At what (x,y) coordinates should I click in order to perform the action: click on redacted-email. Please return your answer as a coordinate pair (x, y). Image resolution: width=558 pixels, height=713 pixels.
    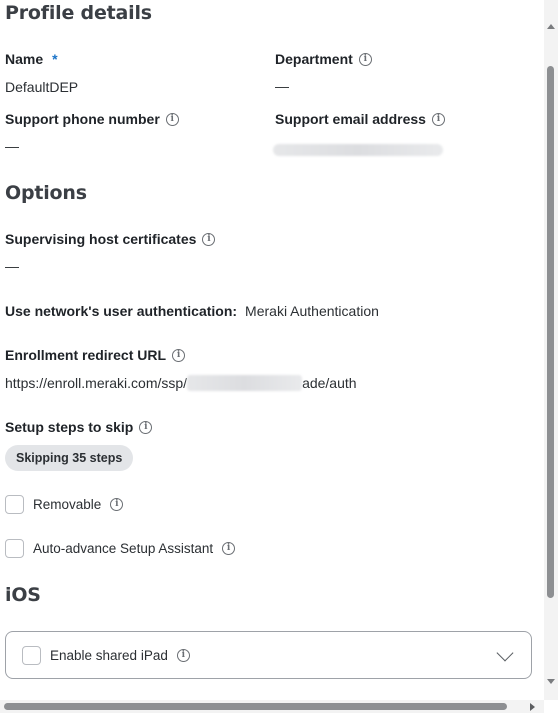
    Looking at the image, I should click on (358, 150).